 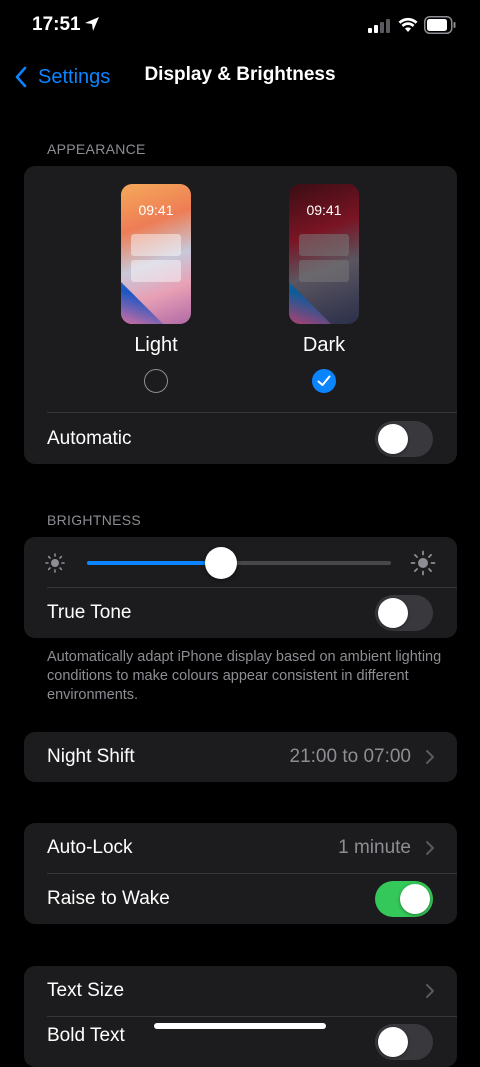 I want to click on text-card: Text Size Bold Text, so click(x=240, y=1016).